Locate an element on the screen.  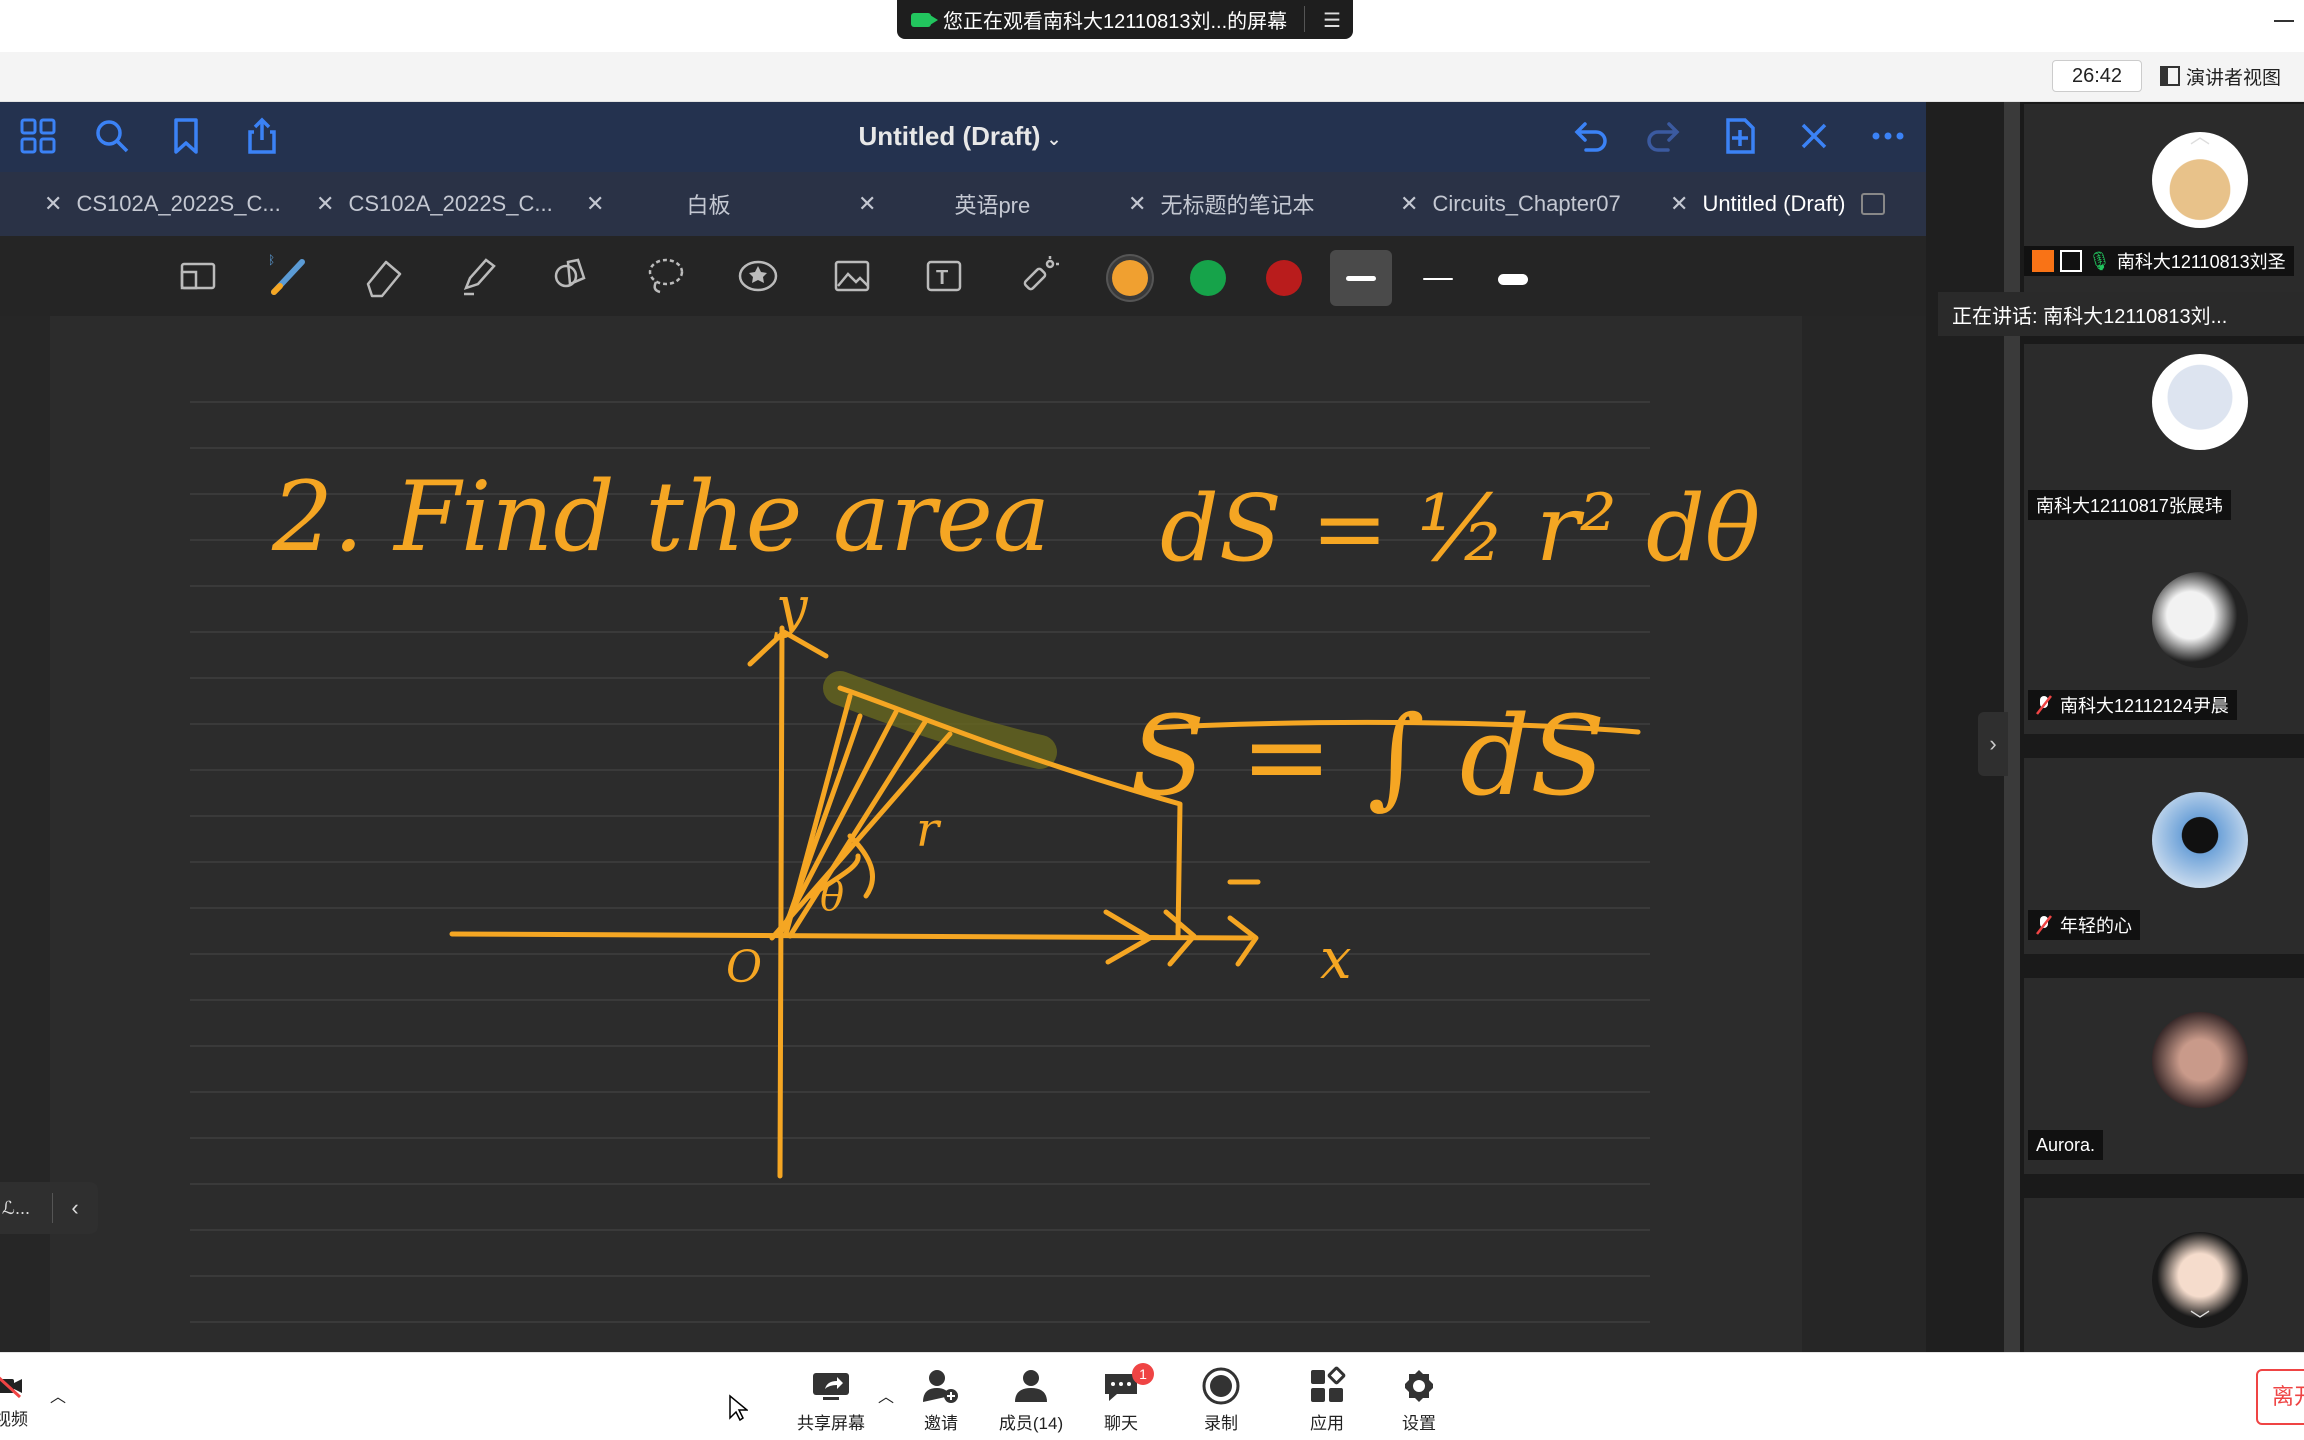
presenter-view-icon is located at coordinates (2170, 76).